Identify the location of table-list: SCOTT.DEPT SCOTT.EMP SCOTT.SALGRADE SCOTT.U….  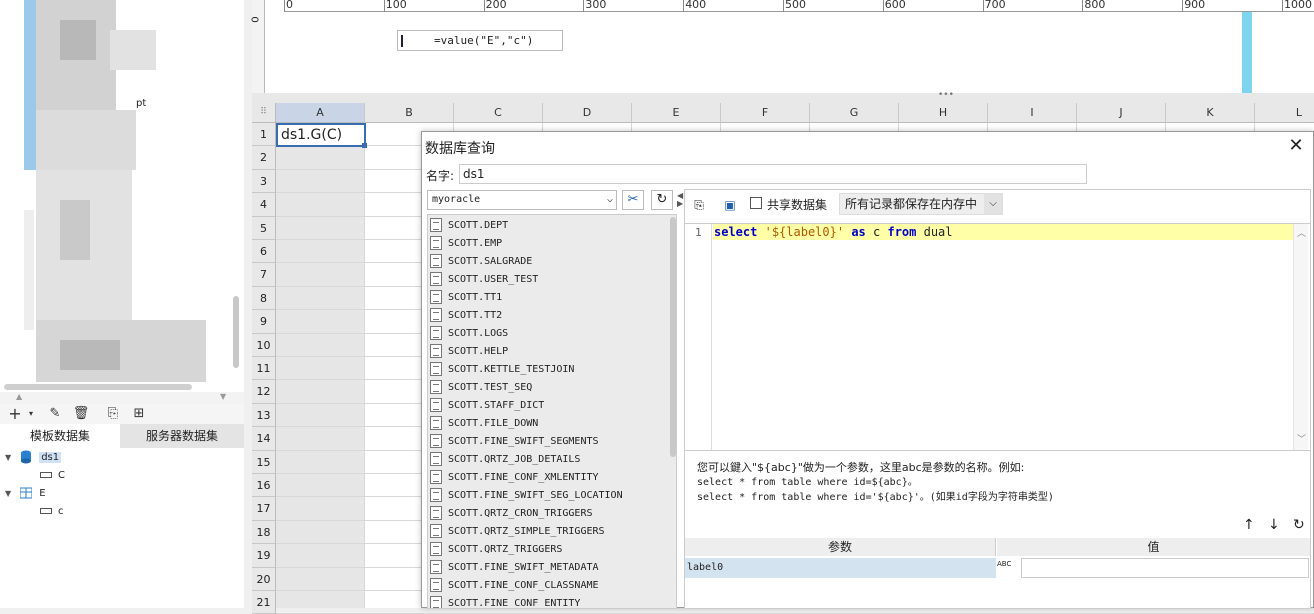
(552, 411).